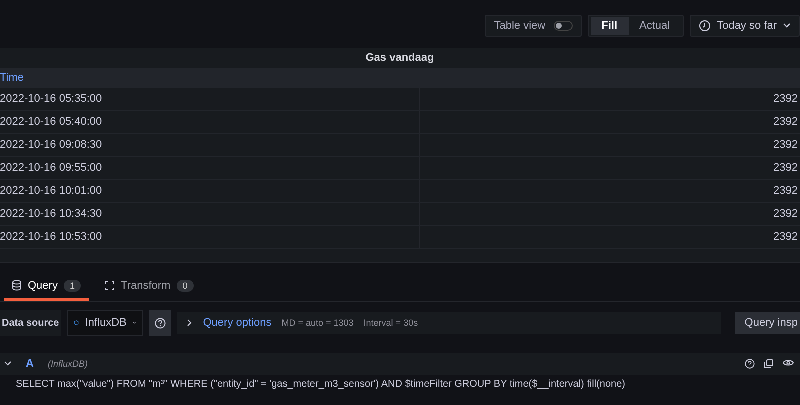 This screenshot has height=405, width=800. Describe the element at coordinates (520, 26) in the screenshot. I see `table-view-label: Table view` at that location.